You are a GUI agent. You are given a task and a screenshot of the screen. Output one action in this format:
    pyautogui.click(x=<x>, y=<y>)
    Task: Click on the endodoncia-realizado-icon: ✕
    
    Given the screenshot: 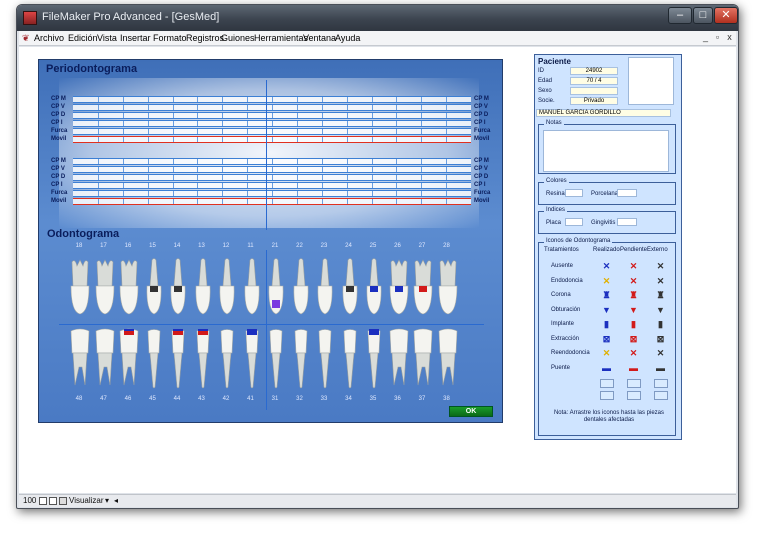 What is the action you would take?
    pyautogui.click(x=606, y=281)
    